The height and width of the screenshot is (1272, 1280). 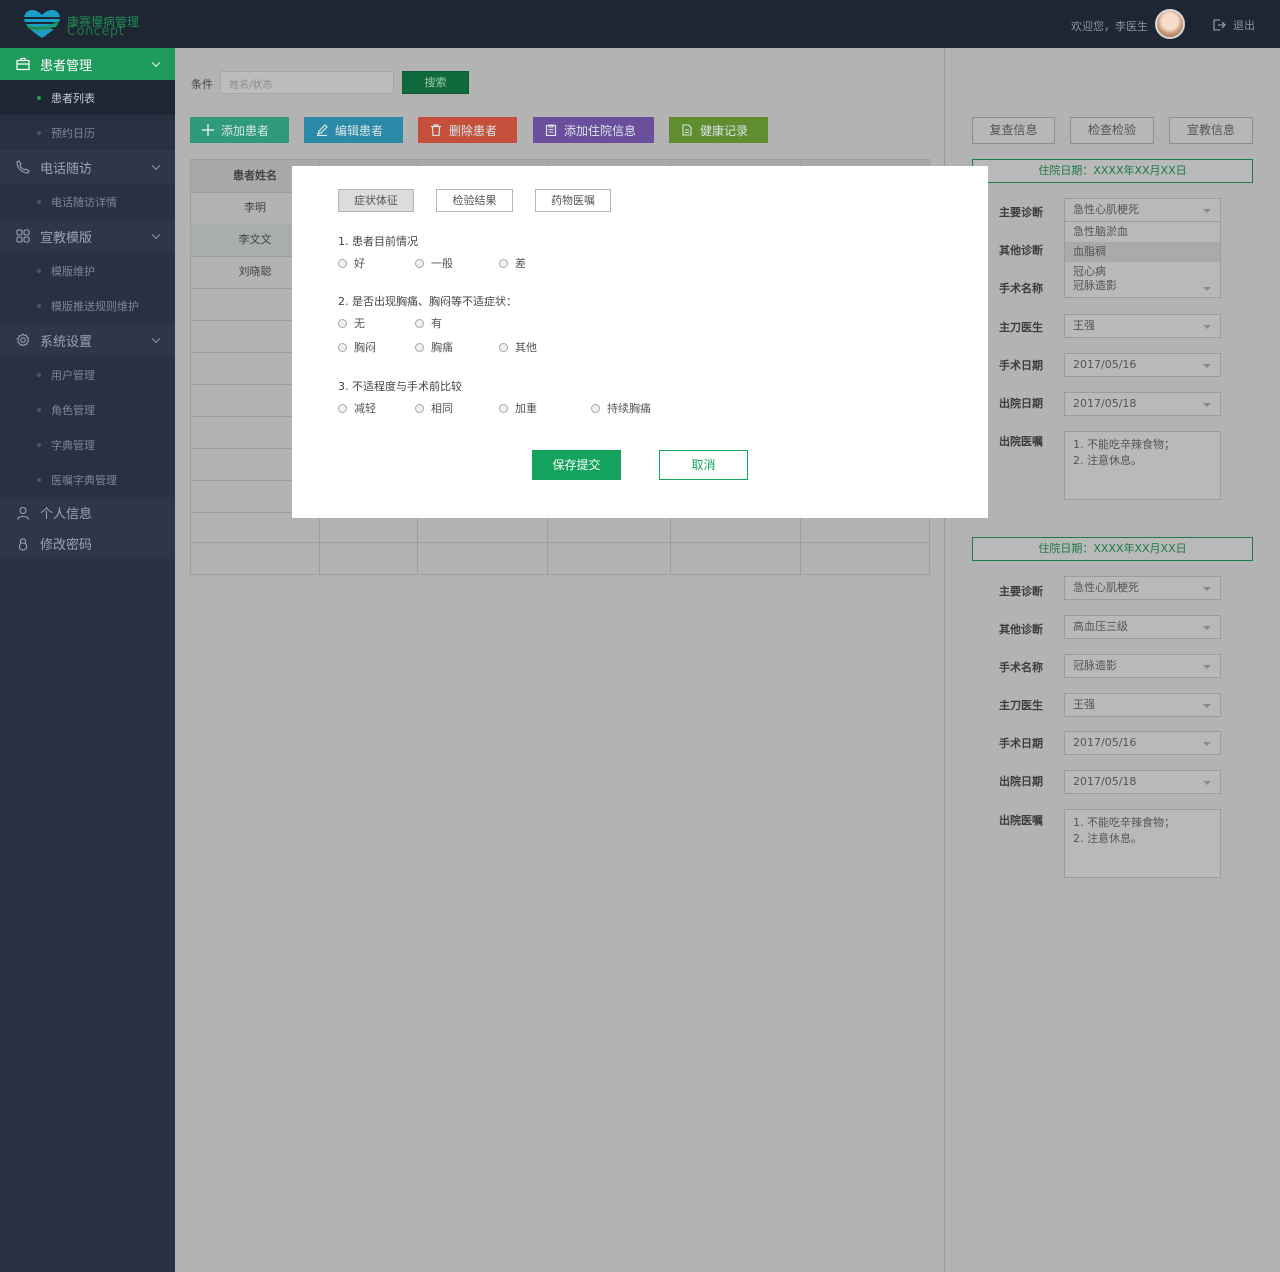 I want to click on health-record-button: 健康记录, so click(x=718, y=130).